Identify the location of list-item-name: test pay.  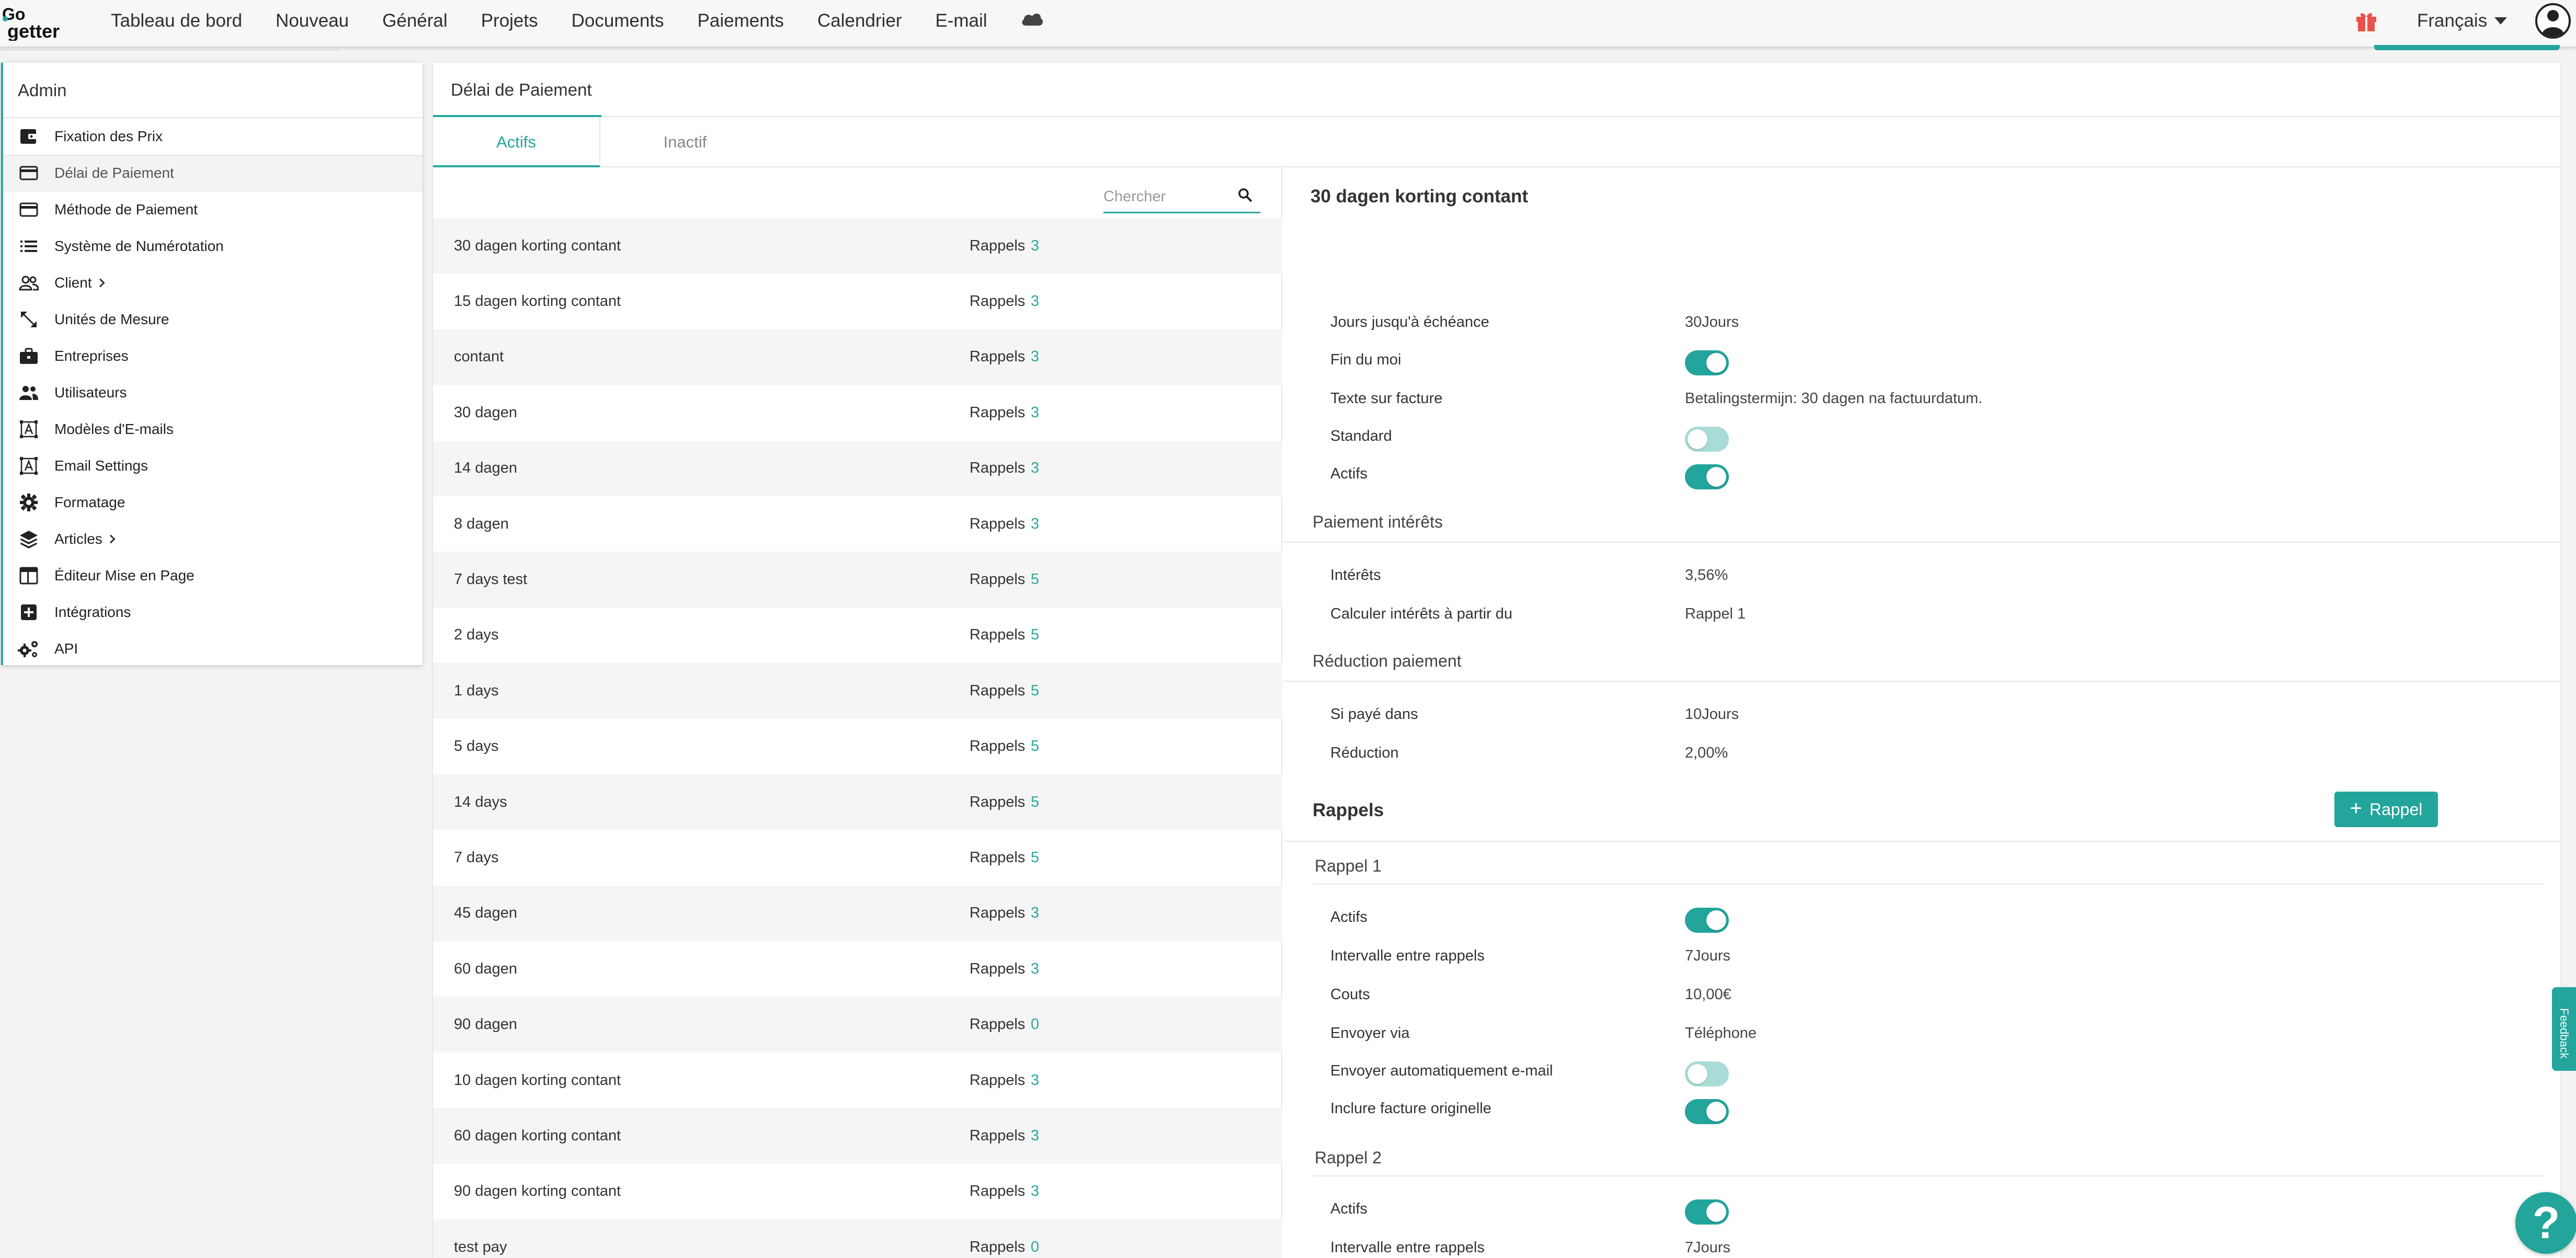
(481, 1246).